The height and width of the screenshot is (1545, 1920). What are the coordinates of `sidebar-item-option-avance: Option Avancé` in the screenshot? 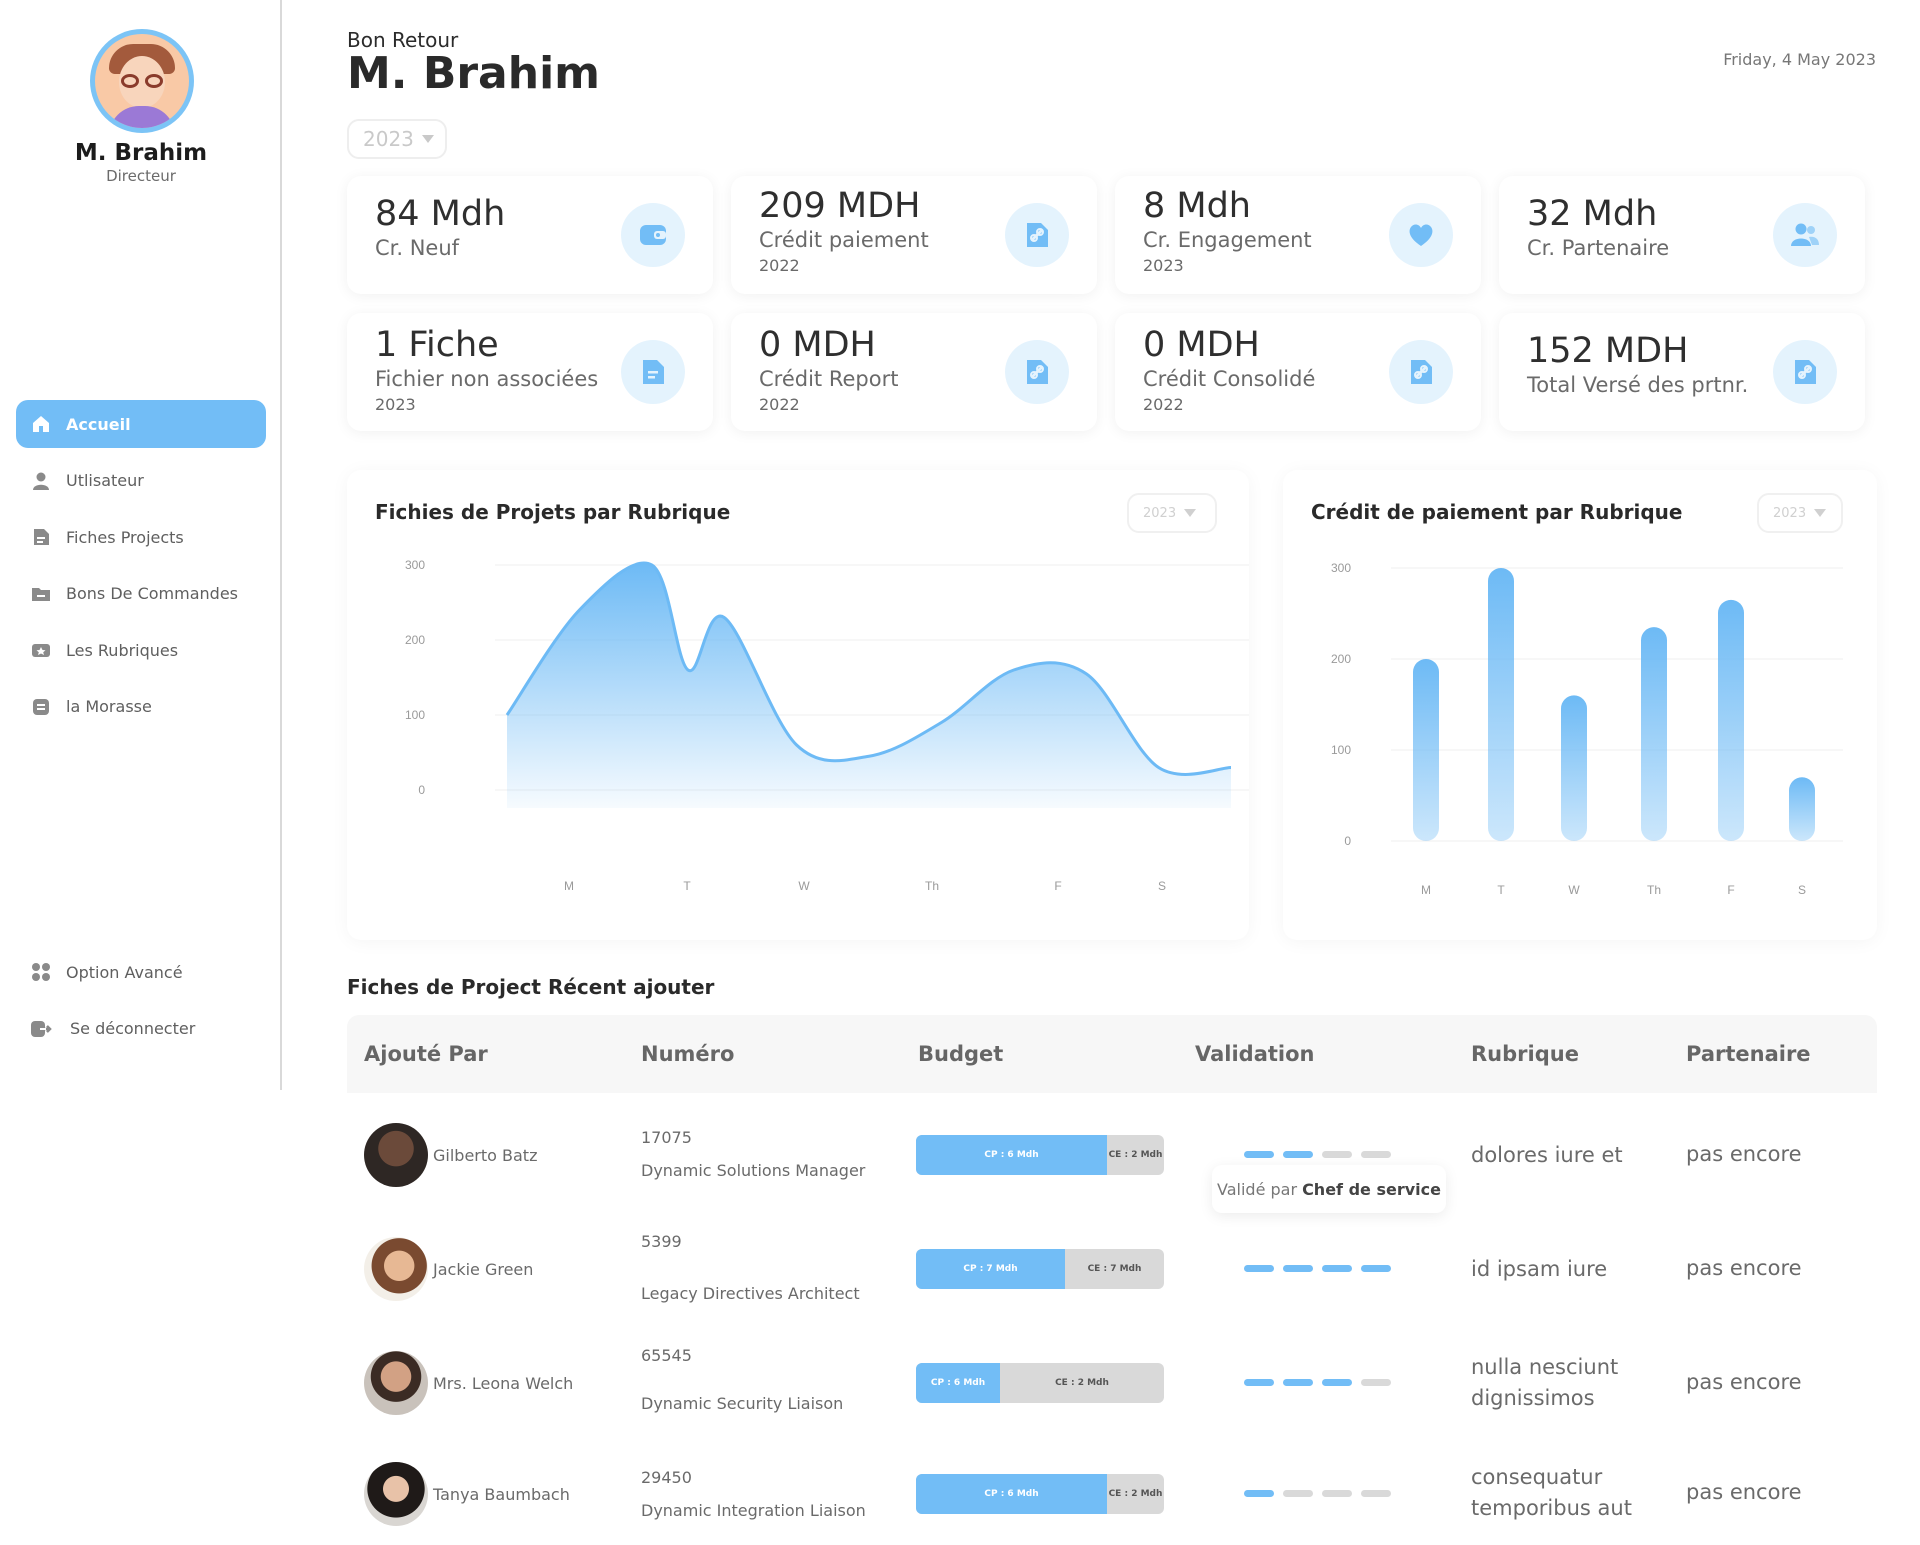 It's located at (141, 972).